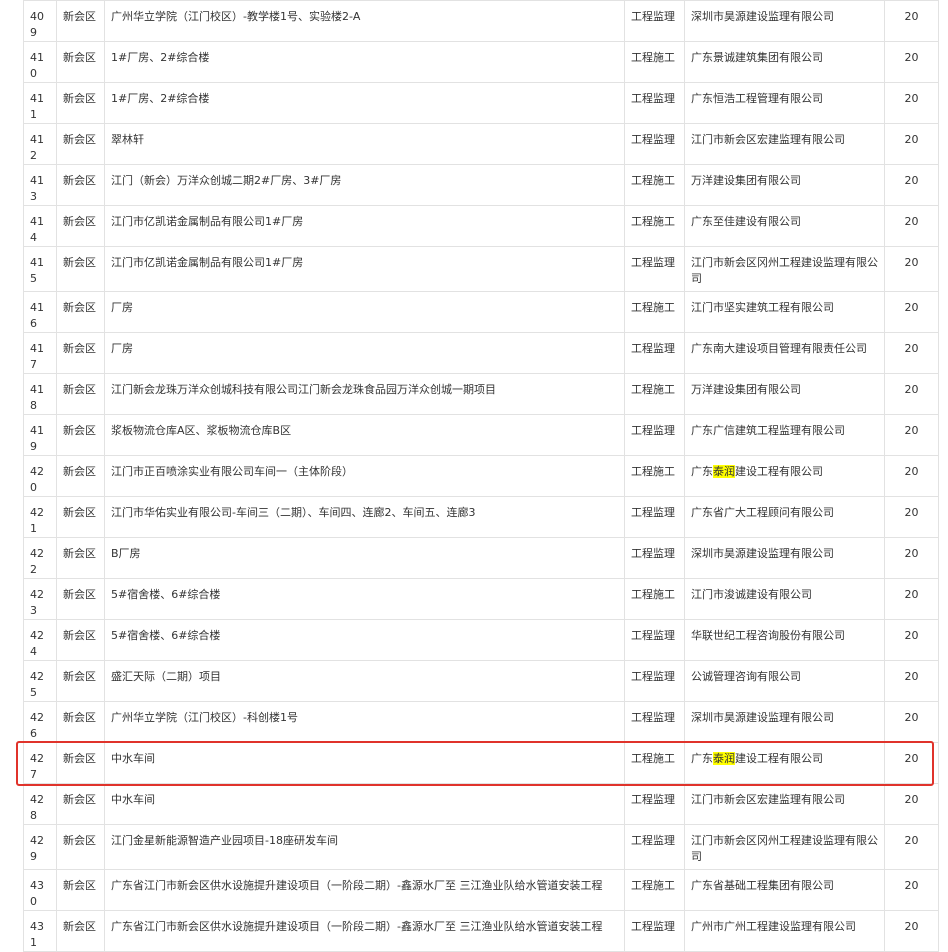 This screenshot has height=952, width=948. What do you see at coordinates (784, 144) in the screenshot?
I see `company-cell: 江门市新会区宏建监理有限公司` at bounding box center [784, 144].